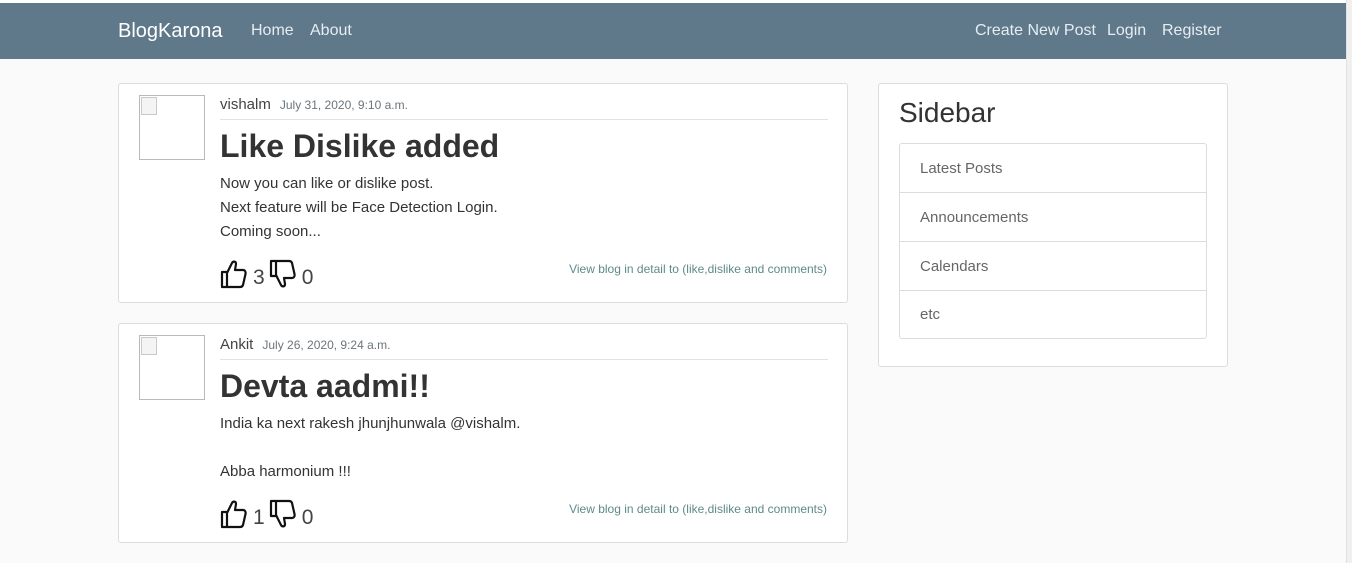 This screenshot has height=563, width=1352. Describe the element at coordinates (170, 31) in the screenshot. I see `brand-link: BlogKarona` at that location.